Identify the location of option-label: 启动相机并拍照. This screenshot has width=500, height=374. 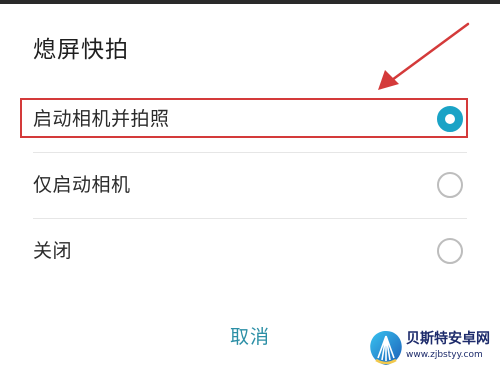
(101, 119).